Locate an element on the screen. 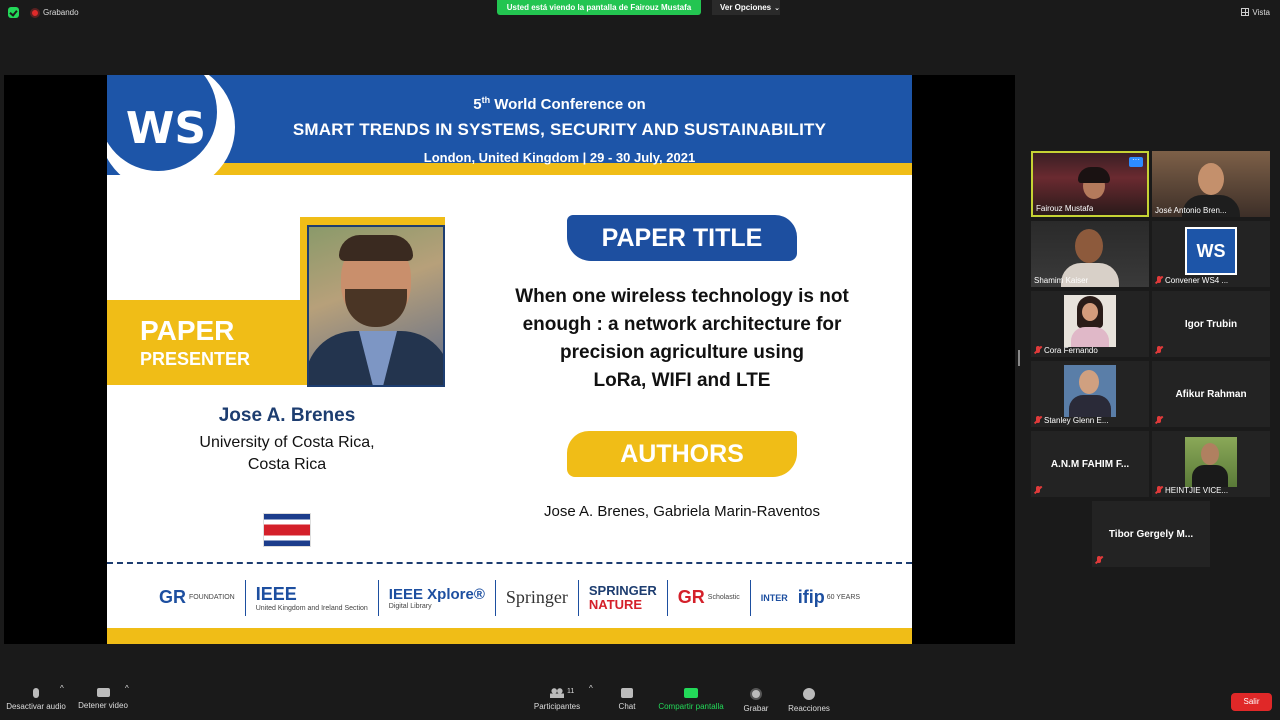 The height and width of the screenshot is (720, 1280). stop-video-button: Detener video is located at coordinates (103, 697).